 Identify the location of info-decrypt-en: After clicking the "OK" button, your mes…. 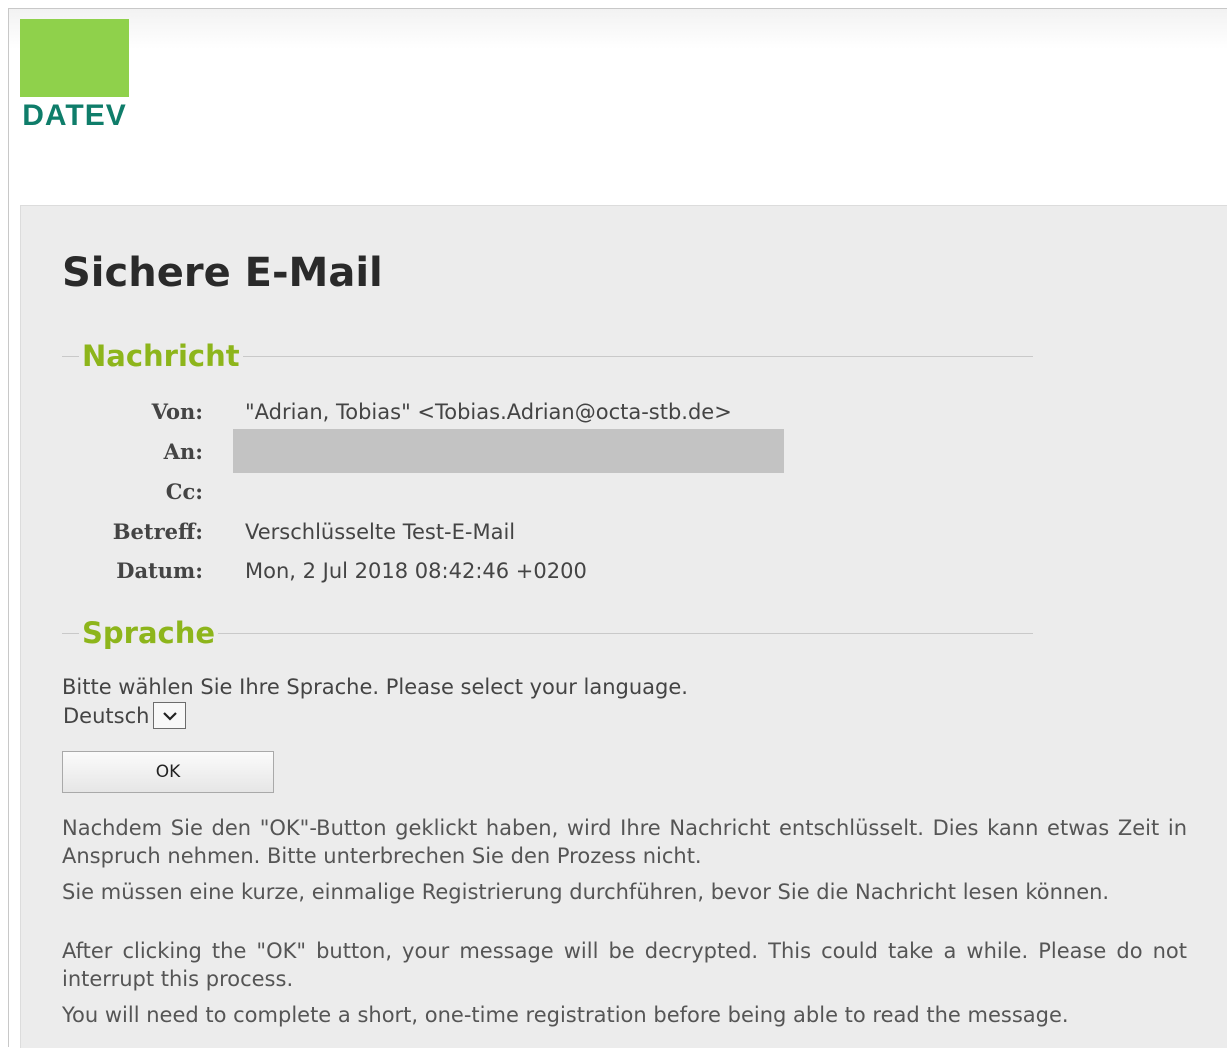
(624, 965).